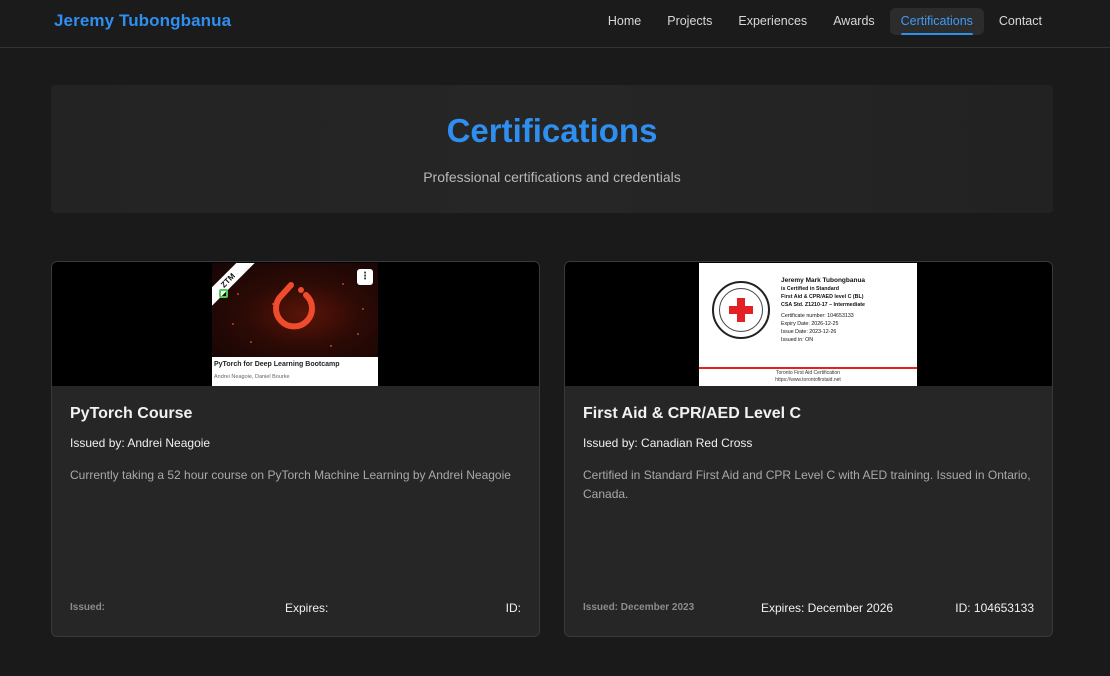 This screenshot has height=676, width=1110. What do you see at coordinates (88, 607) in the screenshot?
I see `issued-date: Issued:` at bounding box center [88, 607].